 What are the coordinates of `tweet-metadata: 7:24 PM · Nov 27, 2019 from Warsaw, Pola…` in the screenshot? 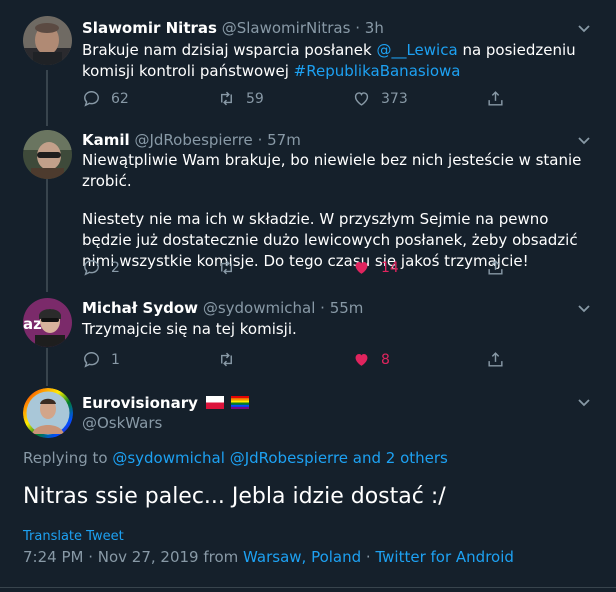 It's located at (268, 557).